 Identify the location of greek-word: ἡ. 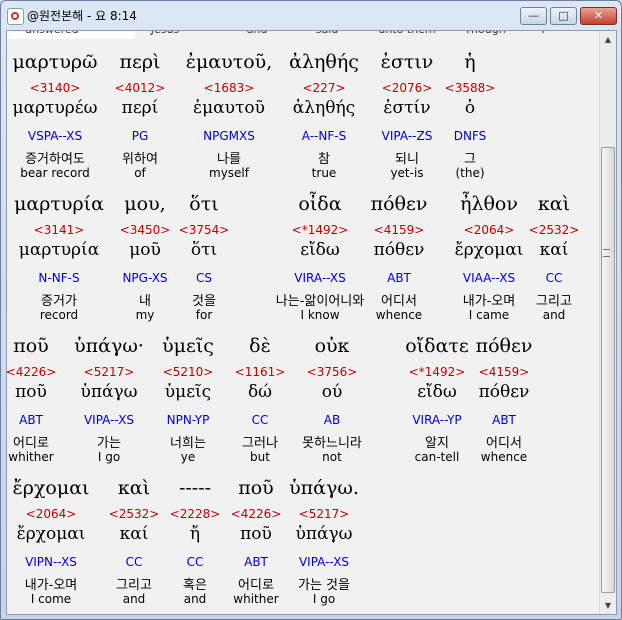
(469, 62).